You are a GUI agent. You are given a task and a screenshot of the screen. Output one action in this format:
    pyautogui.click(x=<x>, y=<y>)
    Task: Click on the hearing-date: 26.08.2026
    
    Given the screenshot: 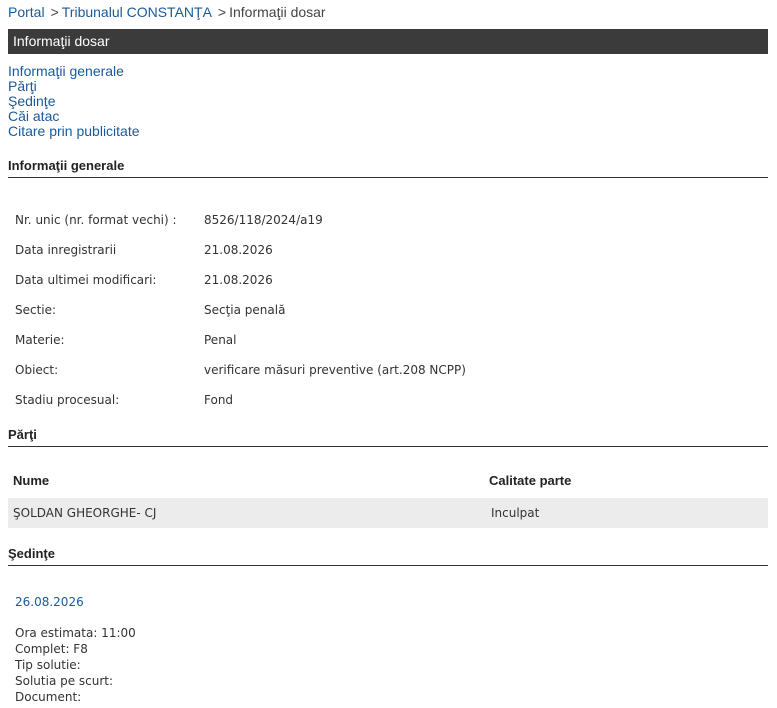 What is the action you would take?
    pyautogui.click(x=49, y=602)
    